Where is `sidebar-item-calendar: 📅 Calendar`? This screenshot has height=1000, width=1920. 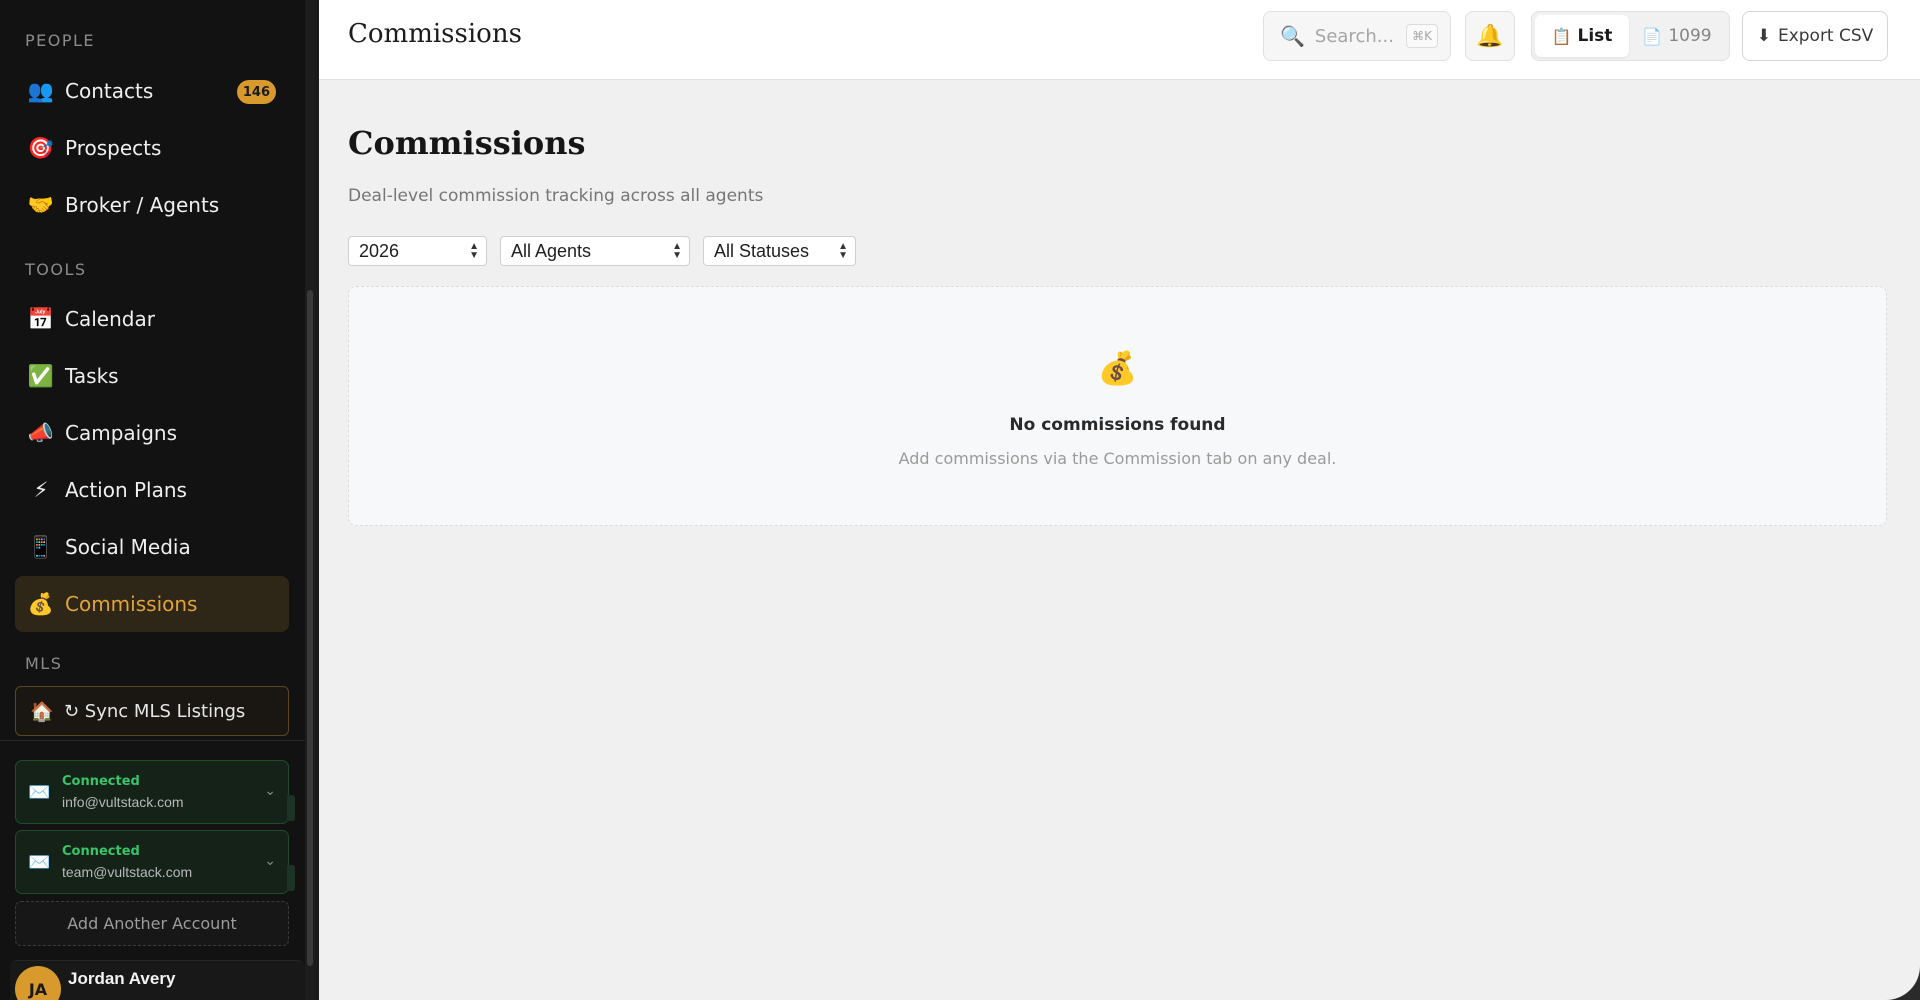
sidebar-item-calendar: 📅 Calendar is located at coordinates (152, 319).